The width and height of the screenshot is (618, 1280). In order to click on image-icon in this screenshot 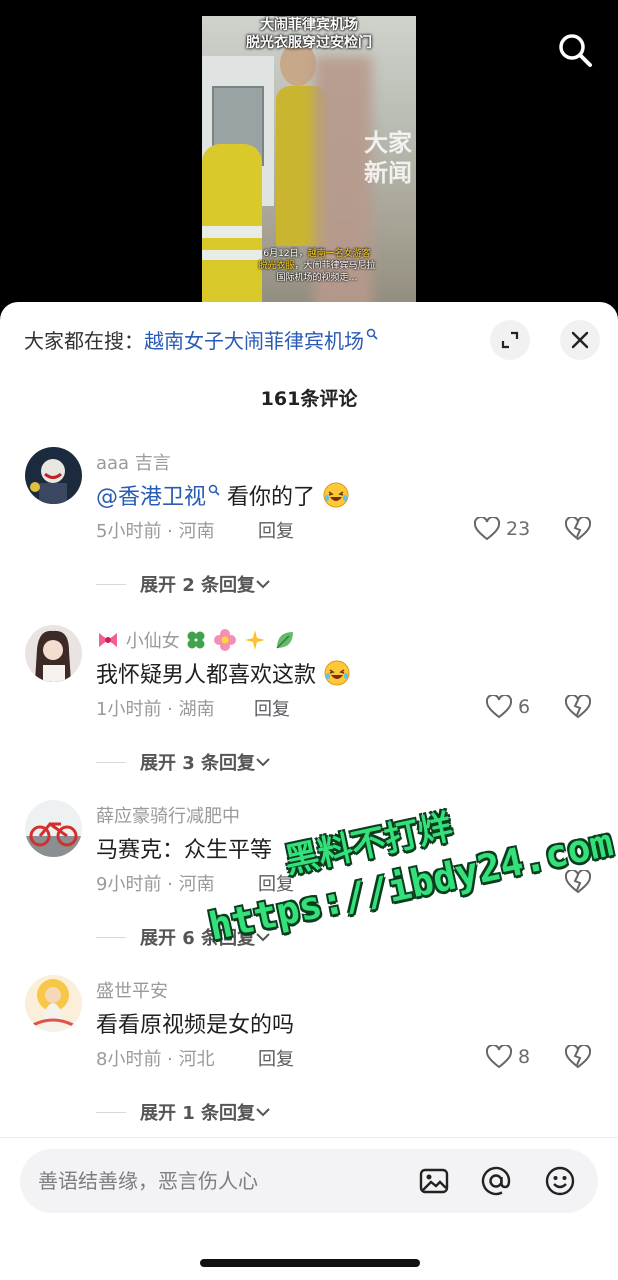, I will do `click(434, 1181)`.